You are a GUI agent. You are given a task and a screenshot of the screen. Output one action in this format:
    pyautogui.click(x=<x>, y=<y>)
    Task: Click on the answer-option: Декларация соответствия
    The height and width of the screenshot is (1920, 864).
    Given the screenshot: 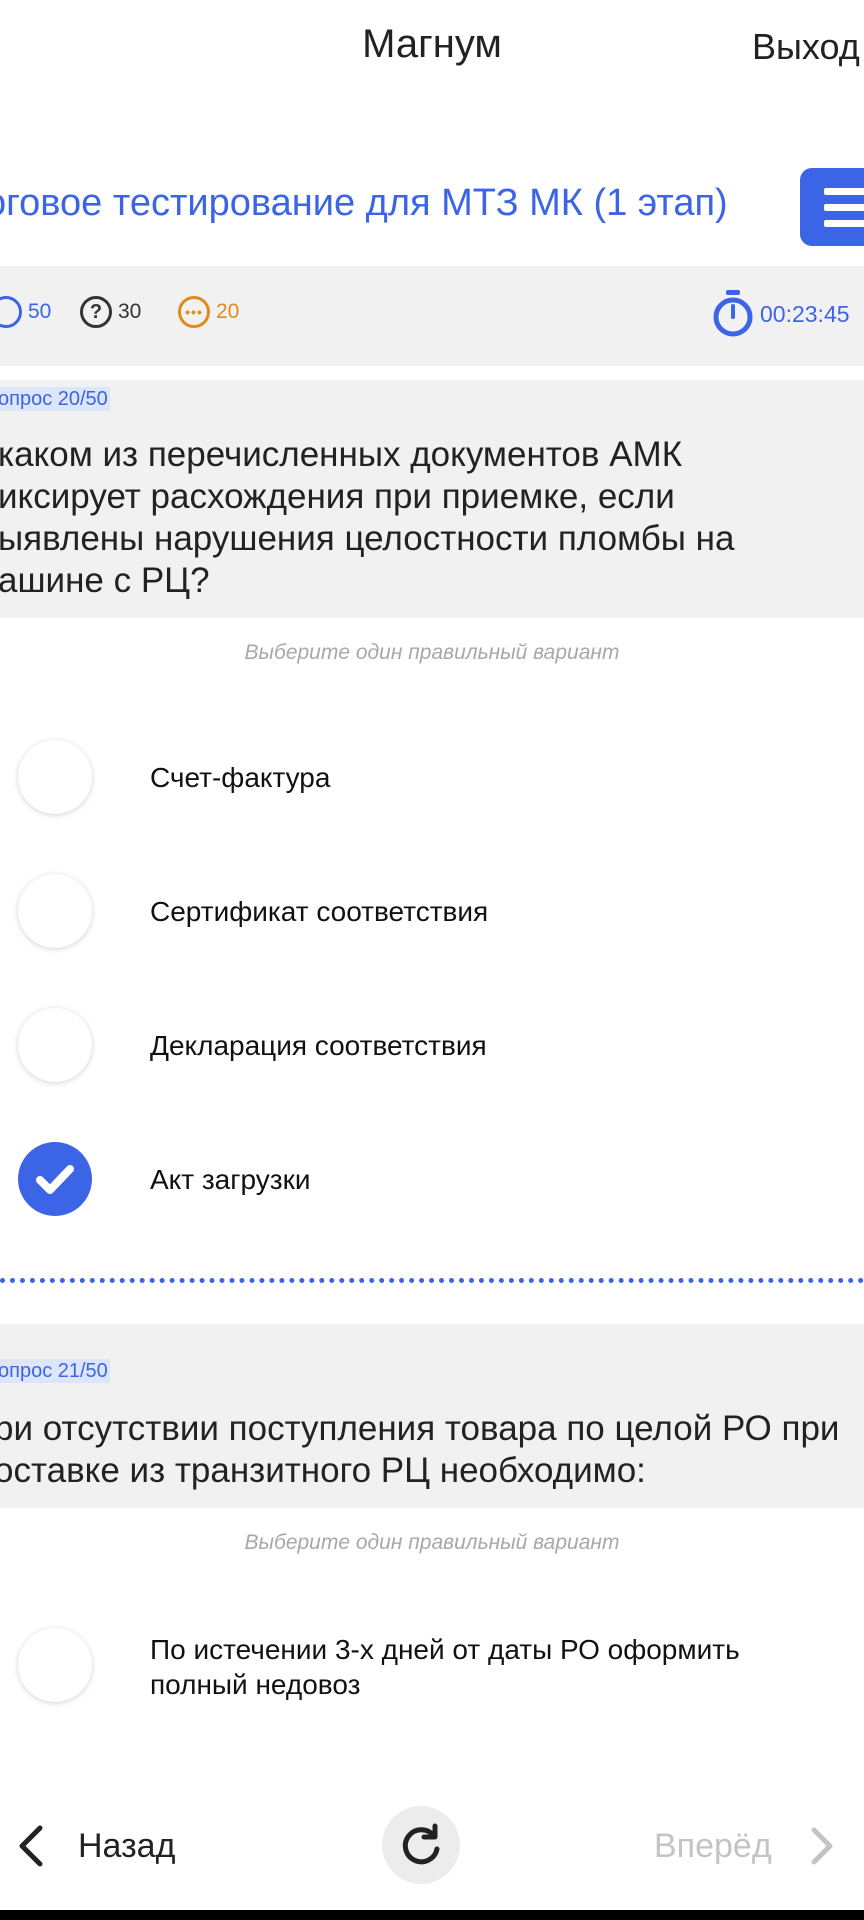 What is the action you would take?
    pyautogui.click(x=432, y=1046)
    